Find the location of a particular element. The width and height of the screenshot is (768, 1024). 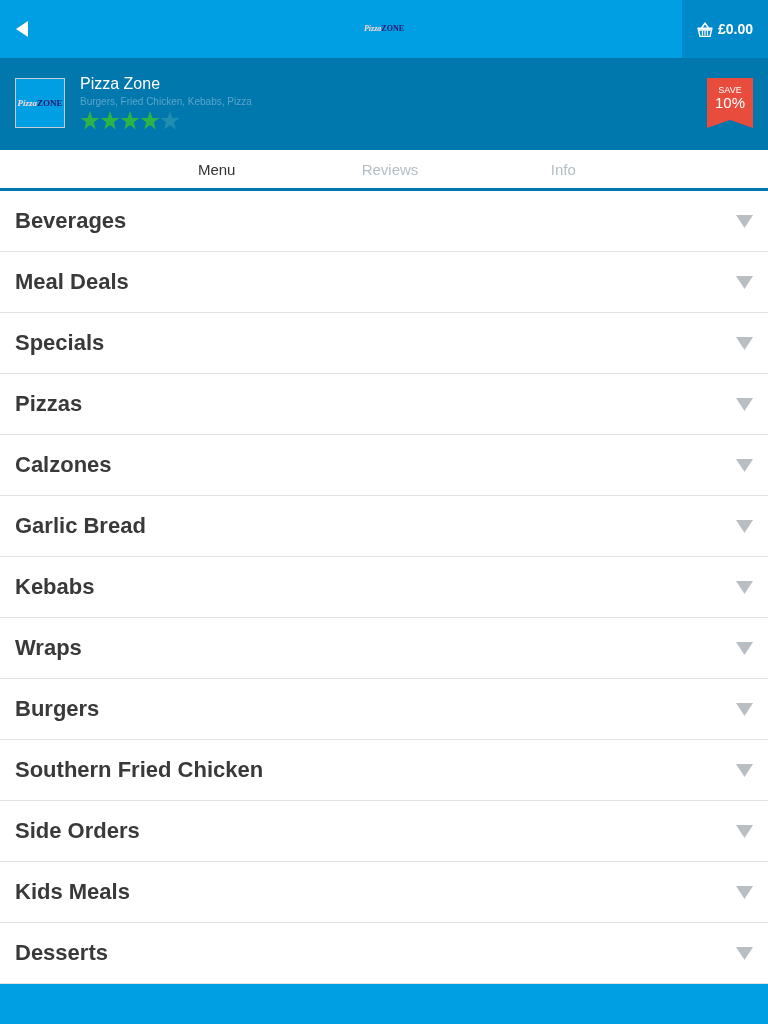

category-name: Calzones is located at coordinates (63, 465).